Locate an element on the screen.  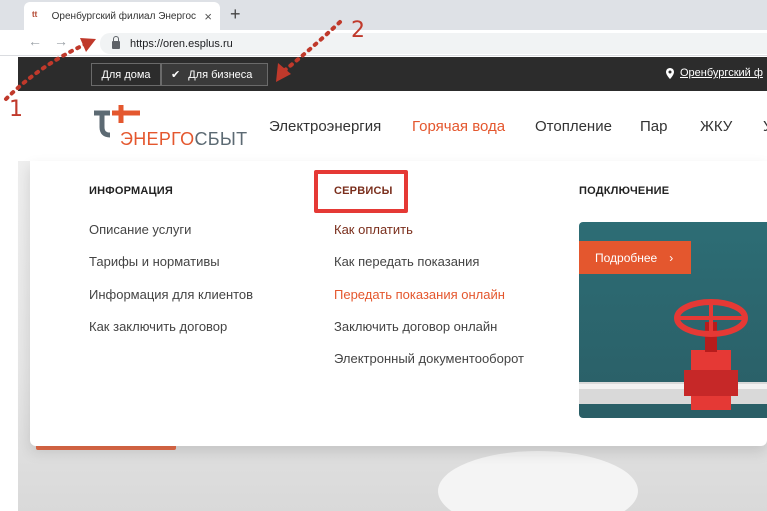
for-home-label: Для дома is located at coordinates (126, 74).